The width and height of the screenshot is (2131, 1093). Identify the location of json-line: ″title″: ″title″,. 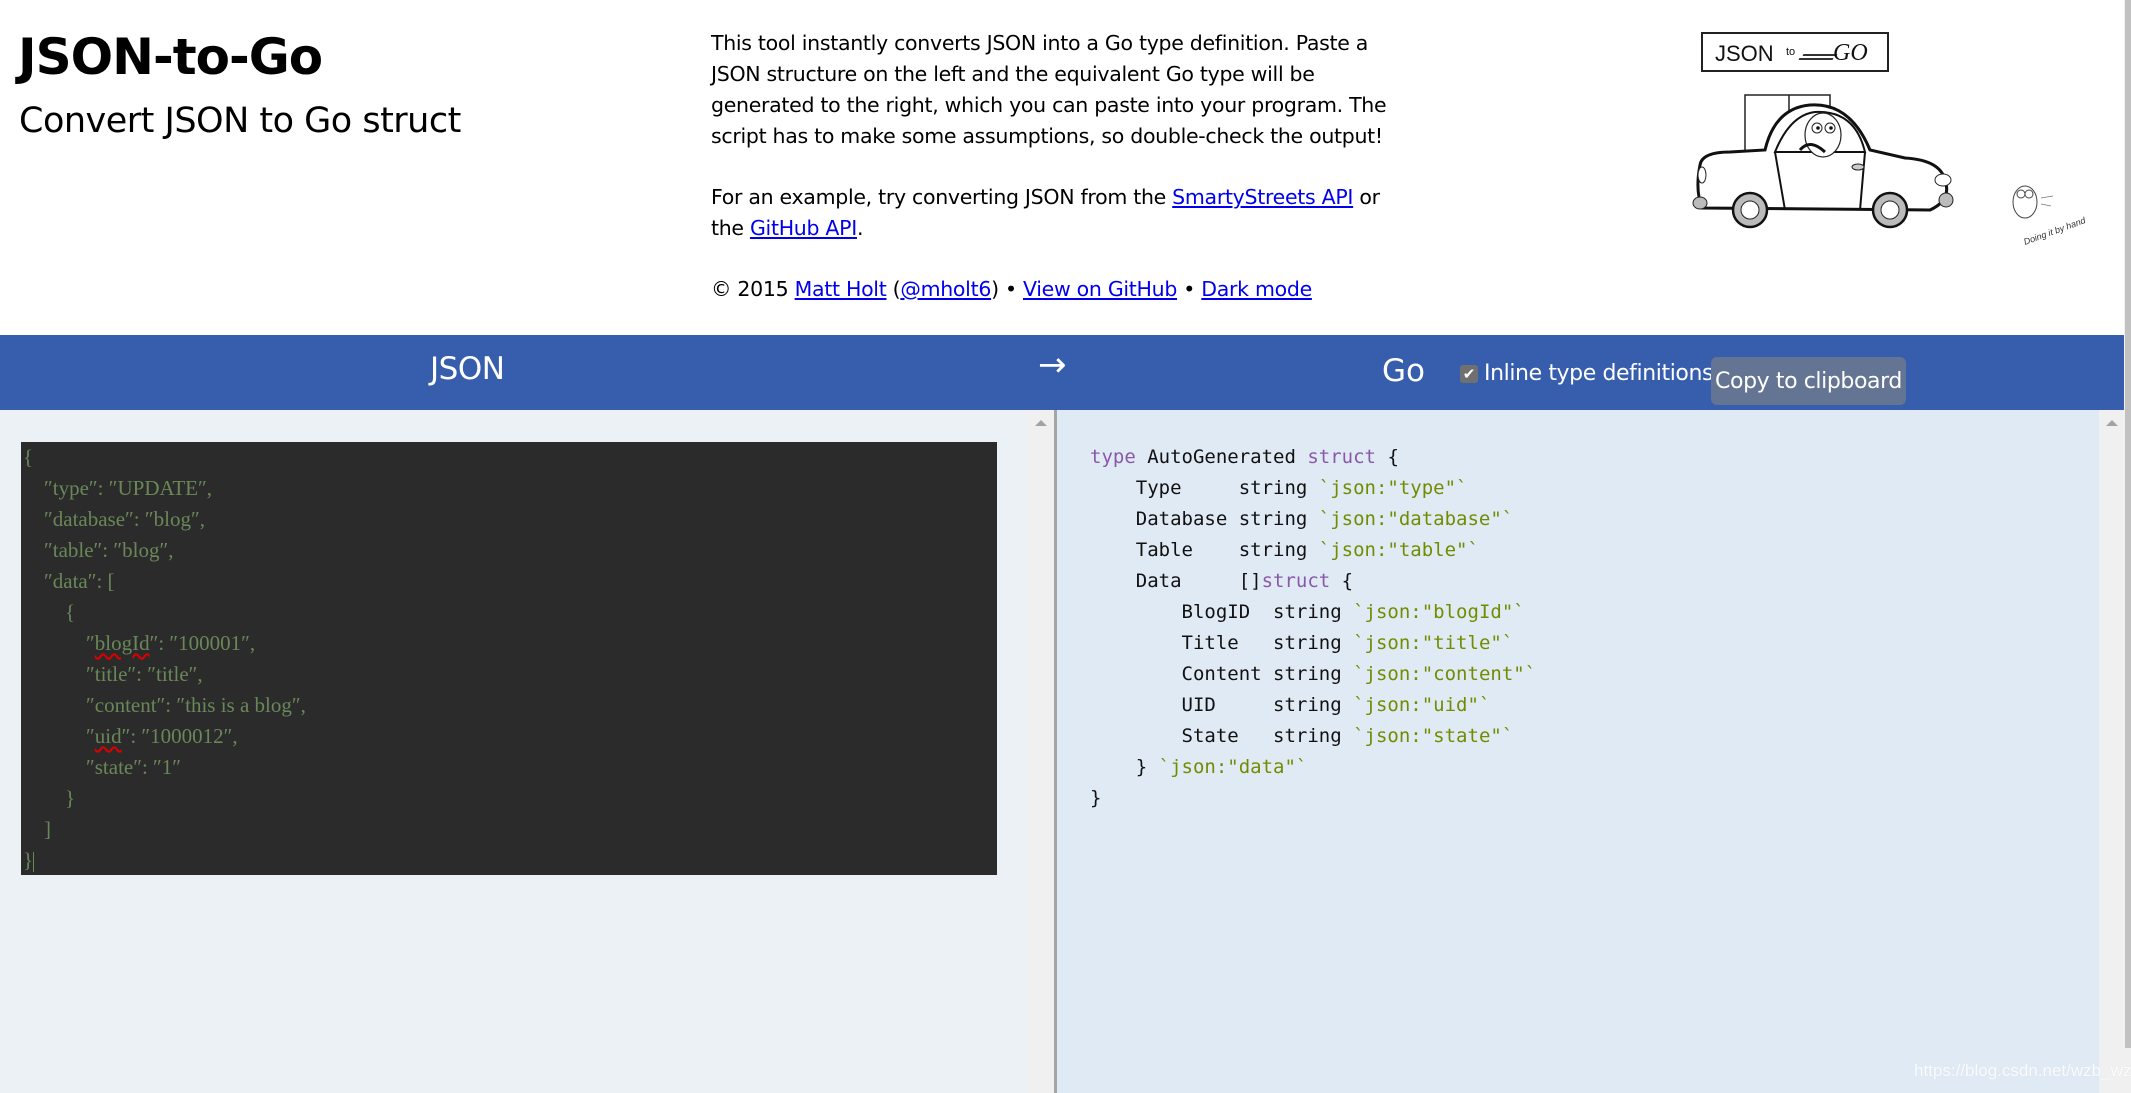
(113, 674).